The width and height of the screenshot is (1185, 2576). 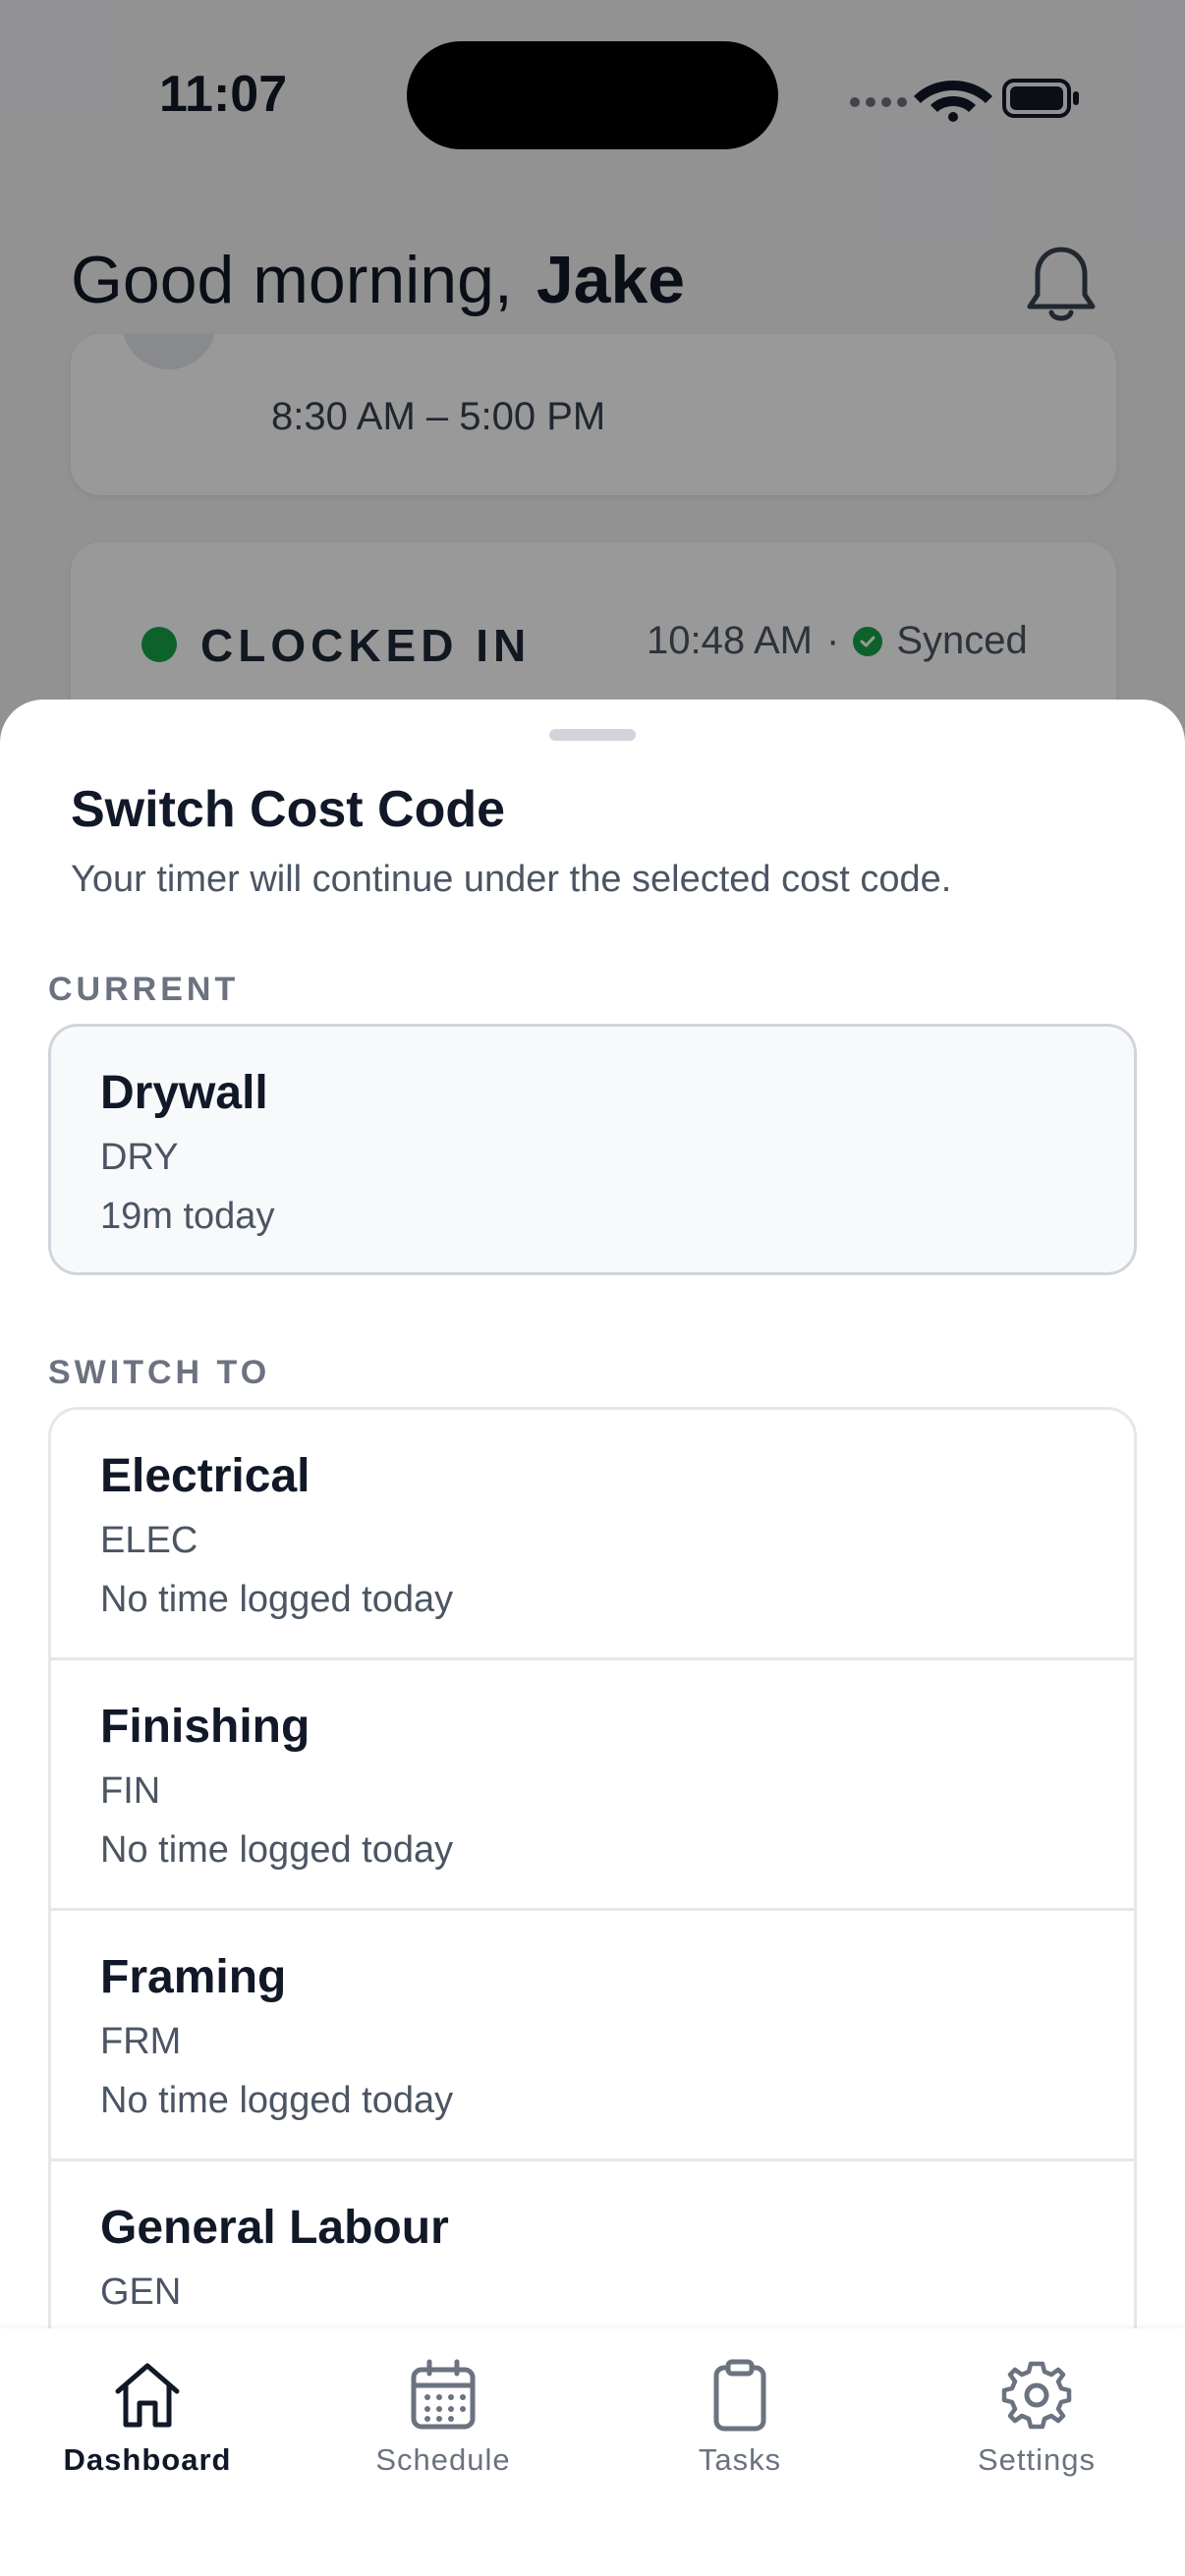 I want to click on cost-code-name: General Labour, so click(x=275, y=2228).